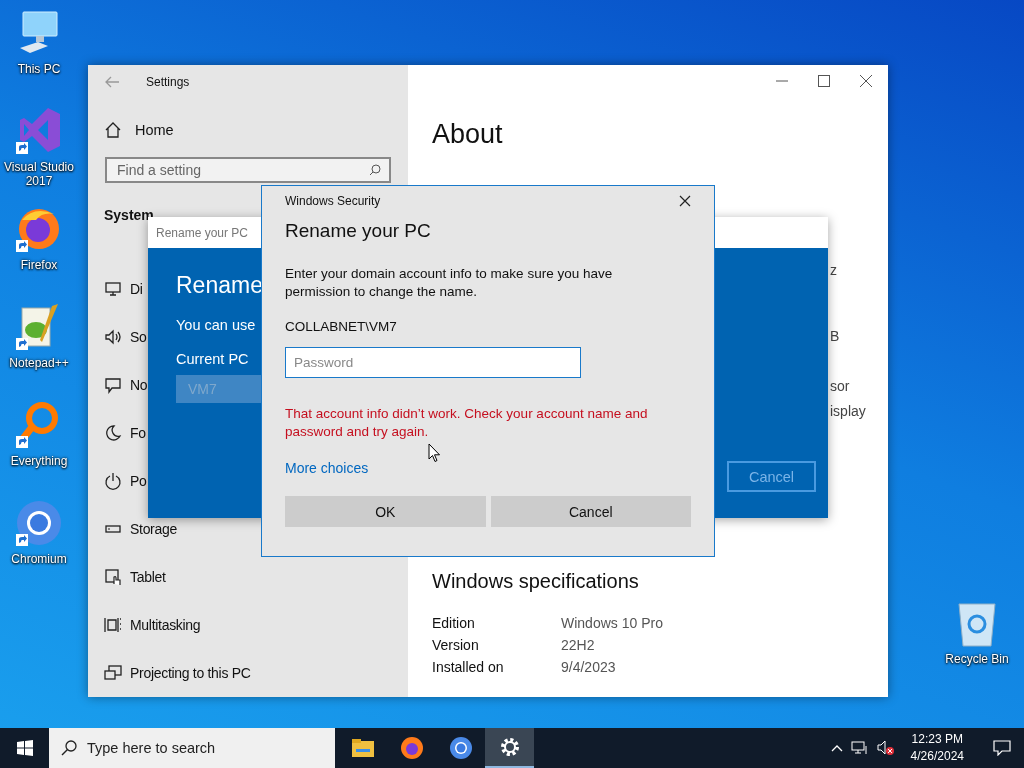  Describe the element at coordinates (24, 748) in the screenshot. I see `windows-logo-icon` at that location.